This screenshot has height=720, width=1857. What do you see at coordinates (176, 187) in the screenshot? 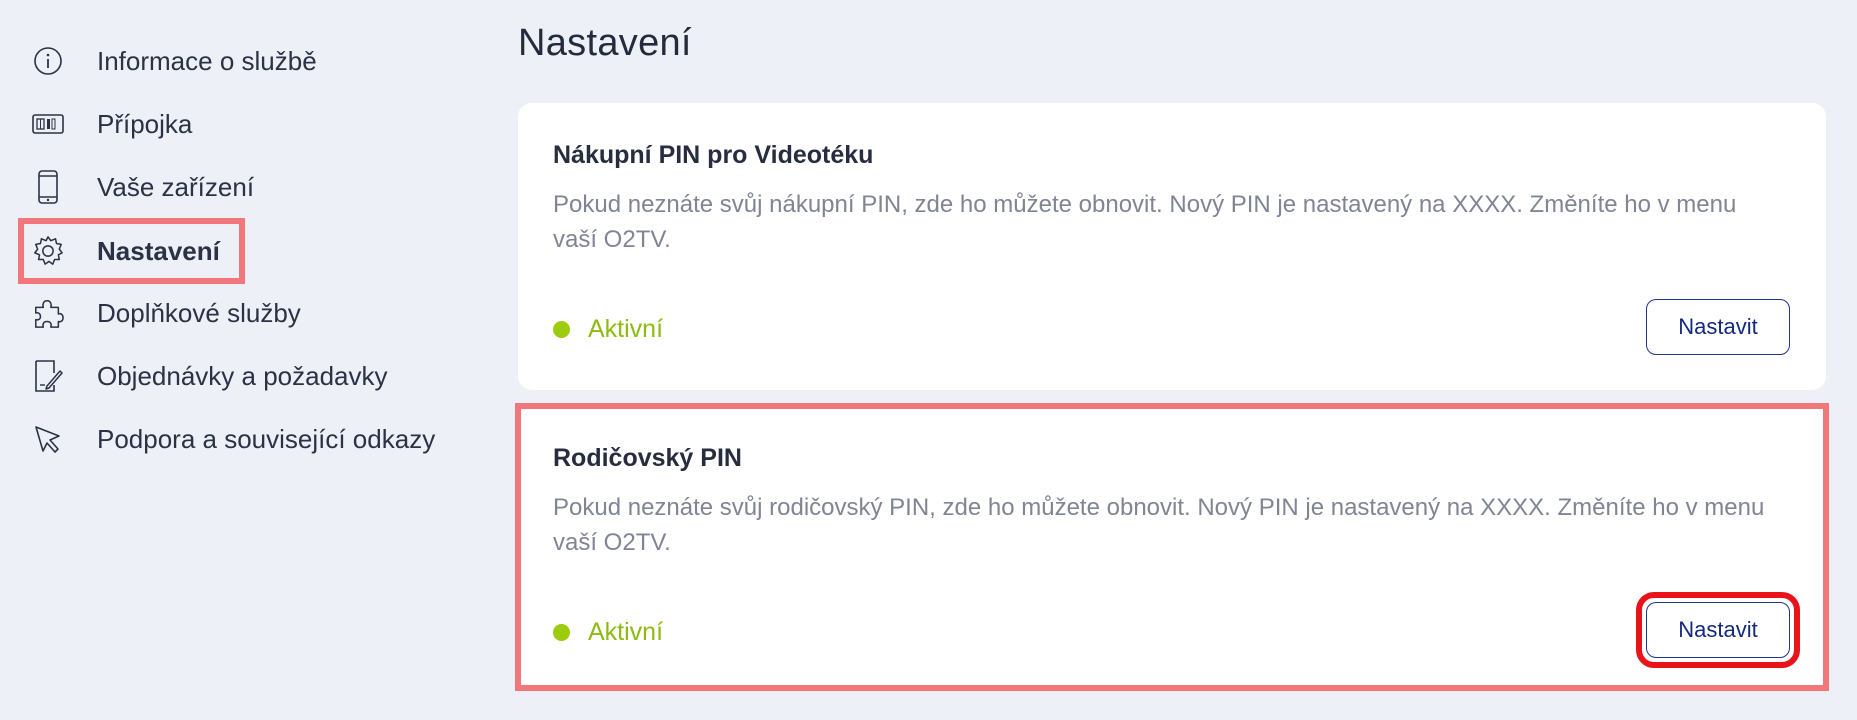
I see `sidebar-item-label: Vaše zařízení` at bounding box center [176, 187].